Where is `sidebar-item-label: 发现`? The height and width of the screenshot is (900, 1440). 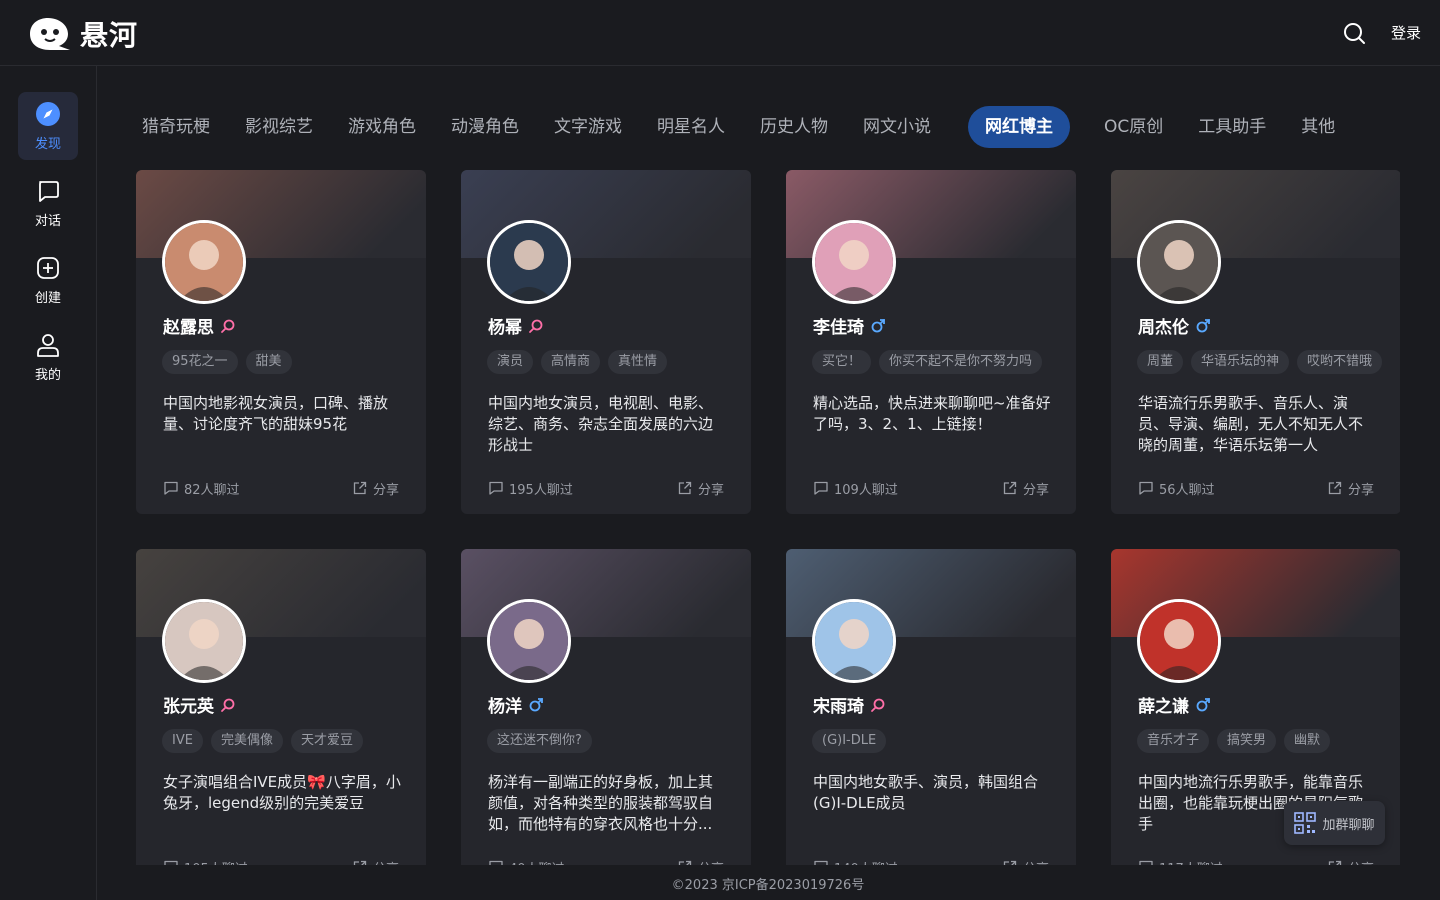
sidebar-item-label: 发现 is located at coordinates (47, 144).